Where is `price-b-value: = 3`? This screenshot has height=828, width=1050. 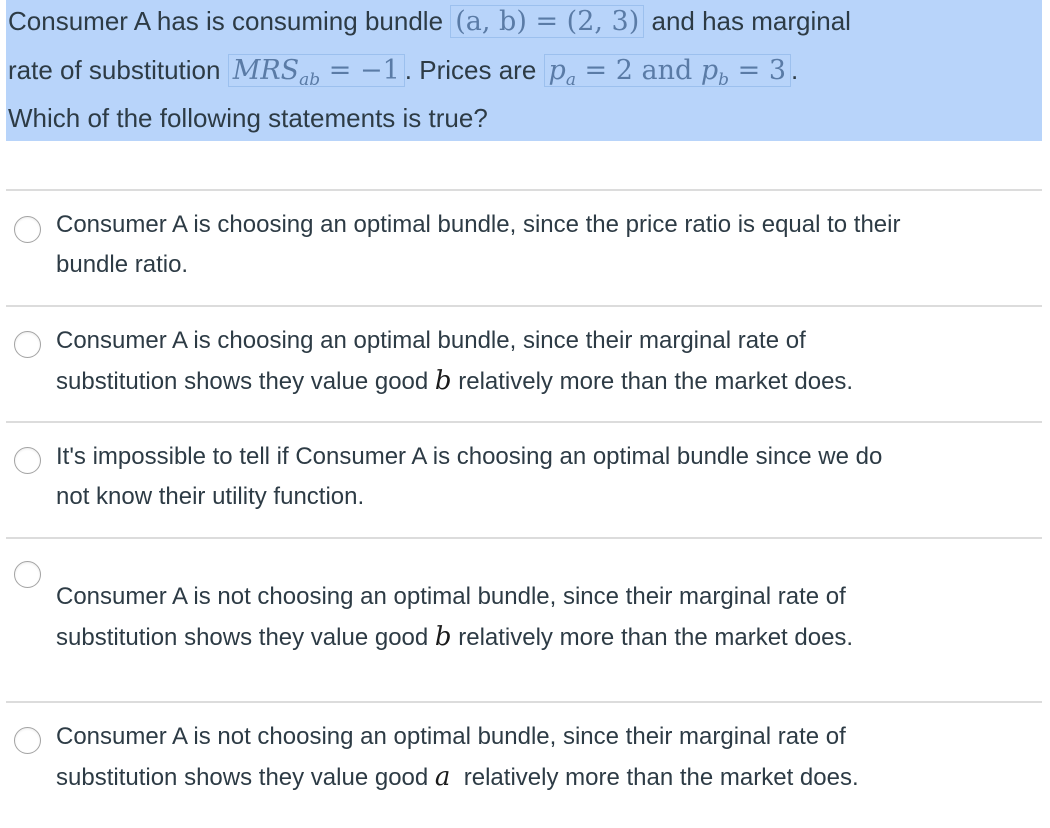 price-b-value: = 3 is located at coordinates (758, 70).